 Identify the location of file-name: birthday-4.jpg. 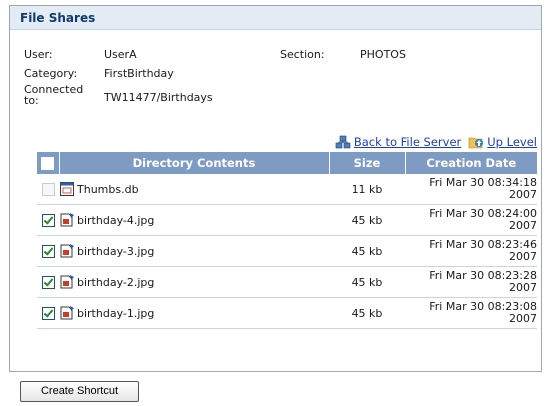
(116, 220).